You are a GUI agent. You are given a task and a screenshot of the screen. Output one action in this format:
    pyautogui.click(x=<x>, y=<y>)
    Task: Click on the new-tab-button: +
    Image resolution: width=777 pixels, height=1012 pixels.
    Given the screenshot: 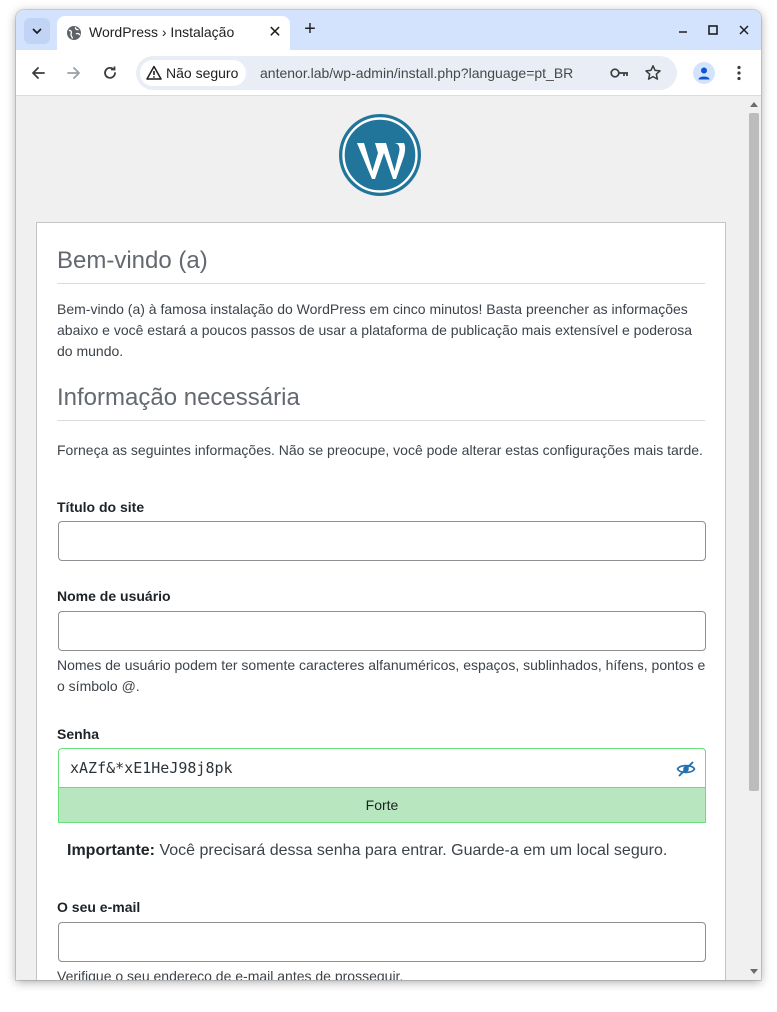 What is the action you would take?
    pyautogui.click(x=310, y=30)
    